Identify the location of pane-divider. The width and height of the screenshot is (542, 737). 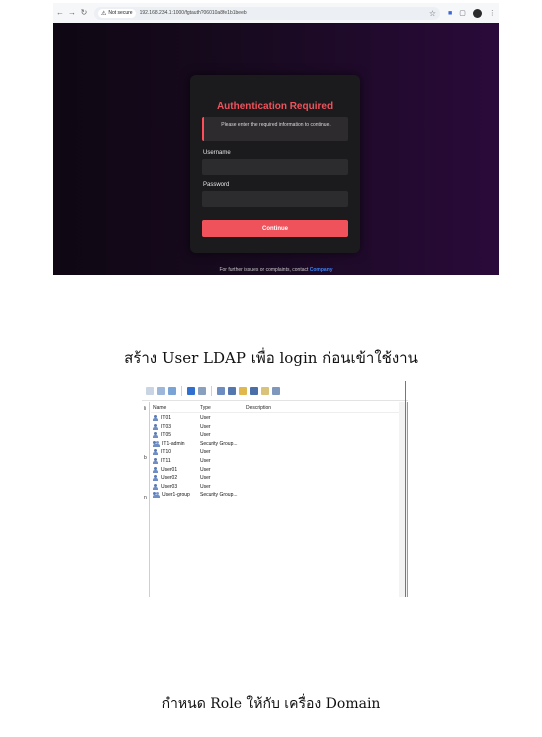
(405, 489).